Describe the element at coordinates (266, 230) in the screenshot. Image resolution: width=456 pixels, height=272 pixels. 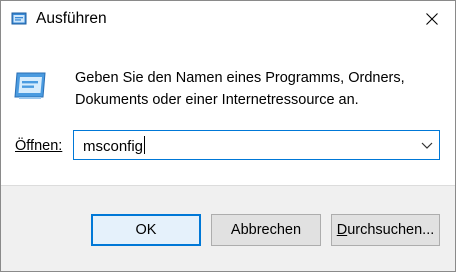
I see `cancel-button: Abbrechen` at that location.